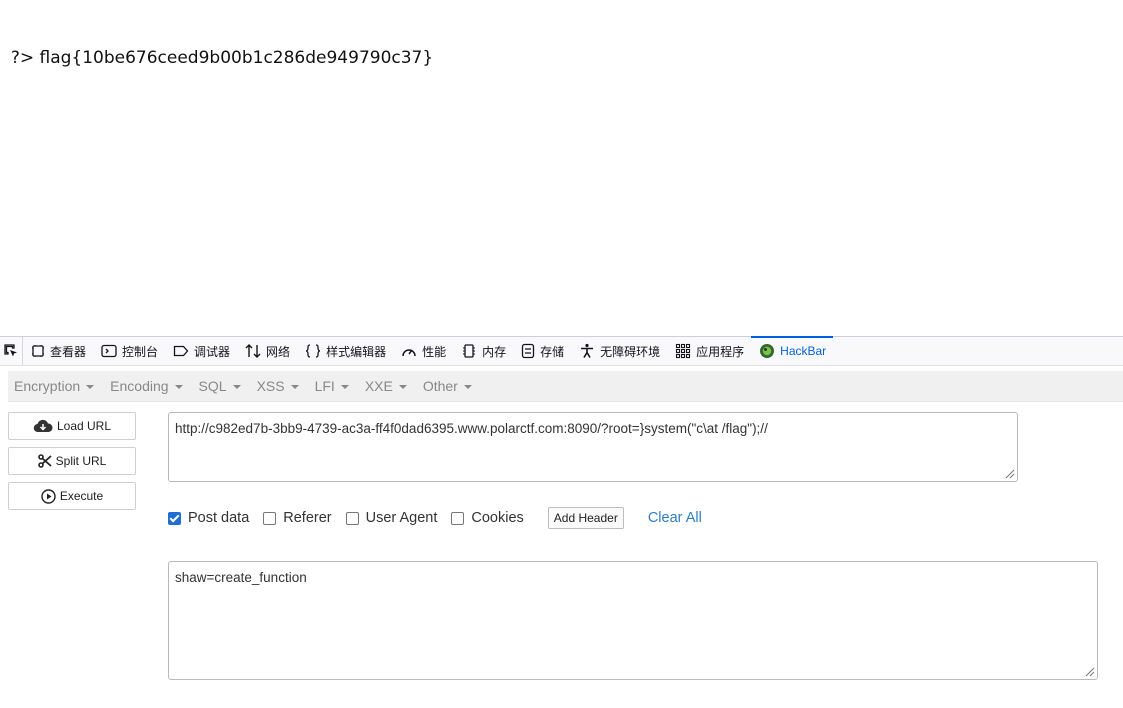  What do you see at coordinates (585, 518) in the screenshot?
I see `add-header-button: Add Header` at bounding box center [585, 518].